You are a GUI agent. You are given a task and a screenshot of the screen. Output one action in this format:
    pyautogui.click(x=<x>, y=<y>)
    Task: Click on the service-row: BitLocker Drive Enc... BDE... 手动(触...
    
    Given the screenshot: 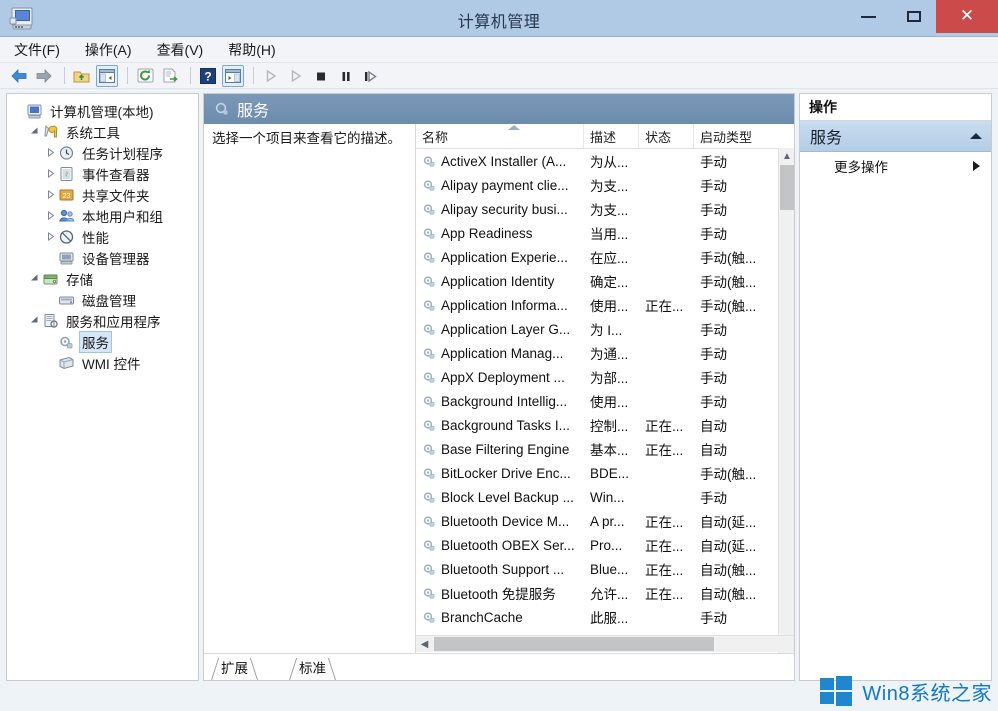 What is the action you would take?
    pyautogui.click(x=605, y=473)
    